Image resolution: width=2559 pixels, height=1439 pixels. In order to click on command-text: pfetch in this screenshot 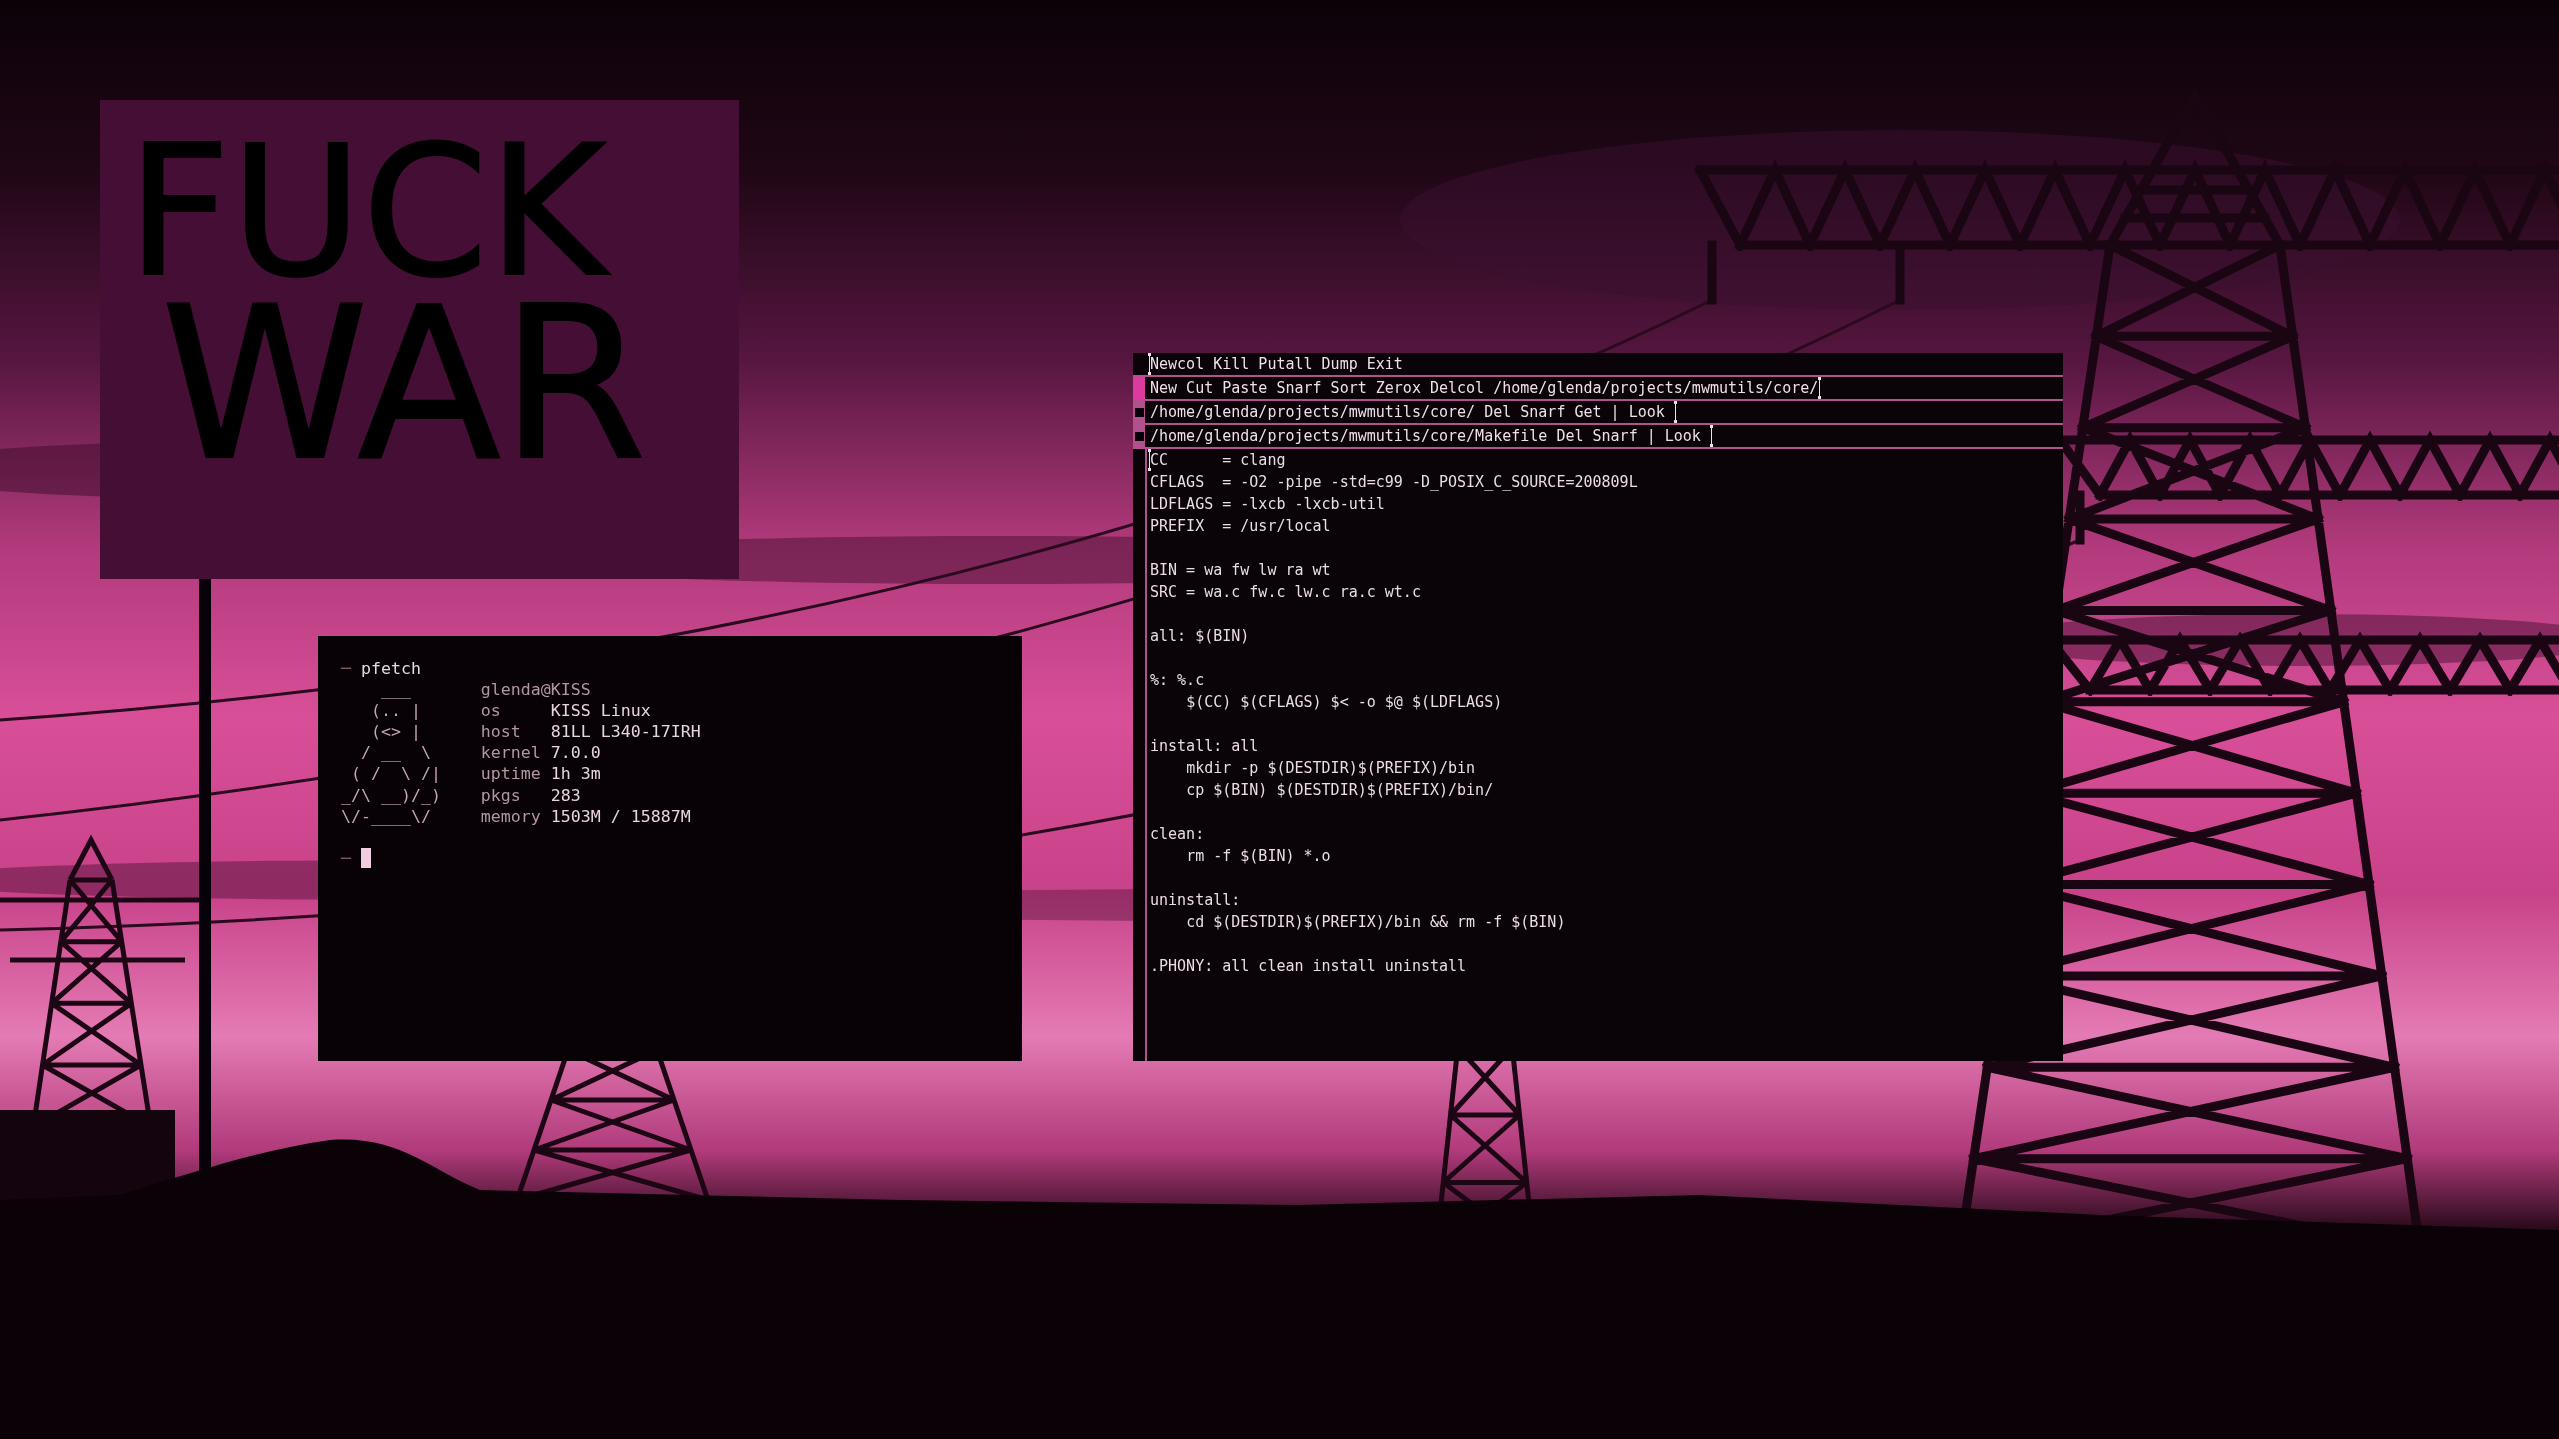, I will do `click(391, 669)`.